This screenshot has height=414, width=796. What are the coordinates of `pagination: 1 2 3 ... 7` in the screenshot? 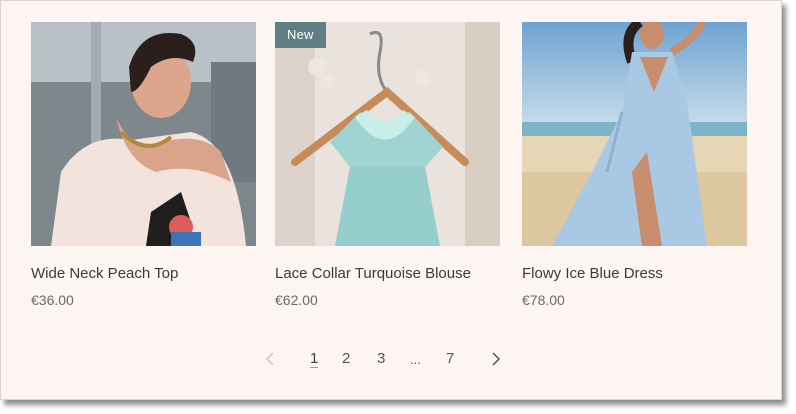 It's located at (392, 362).